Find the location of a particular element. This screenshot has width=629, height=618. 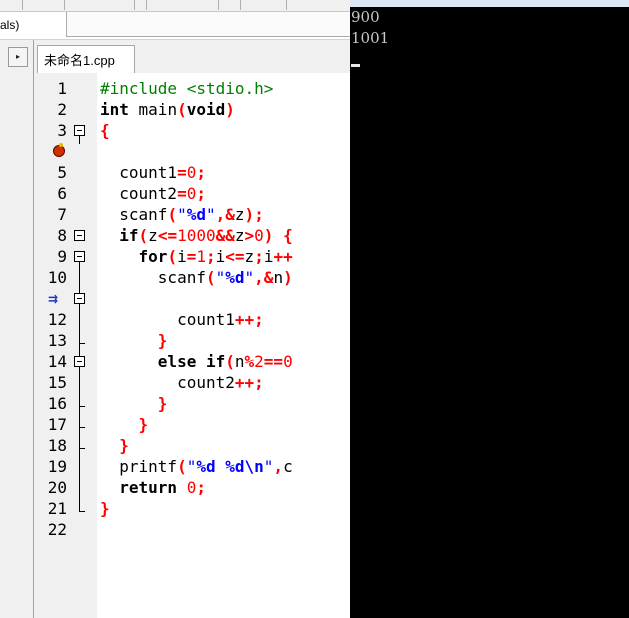

console-cursor is located at coordinates (355, 65).